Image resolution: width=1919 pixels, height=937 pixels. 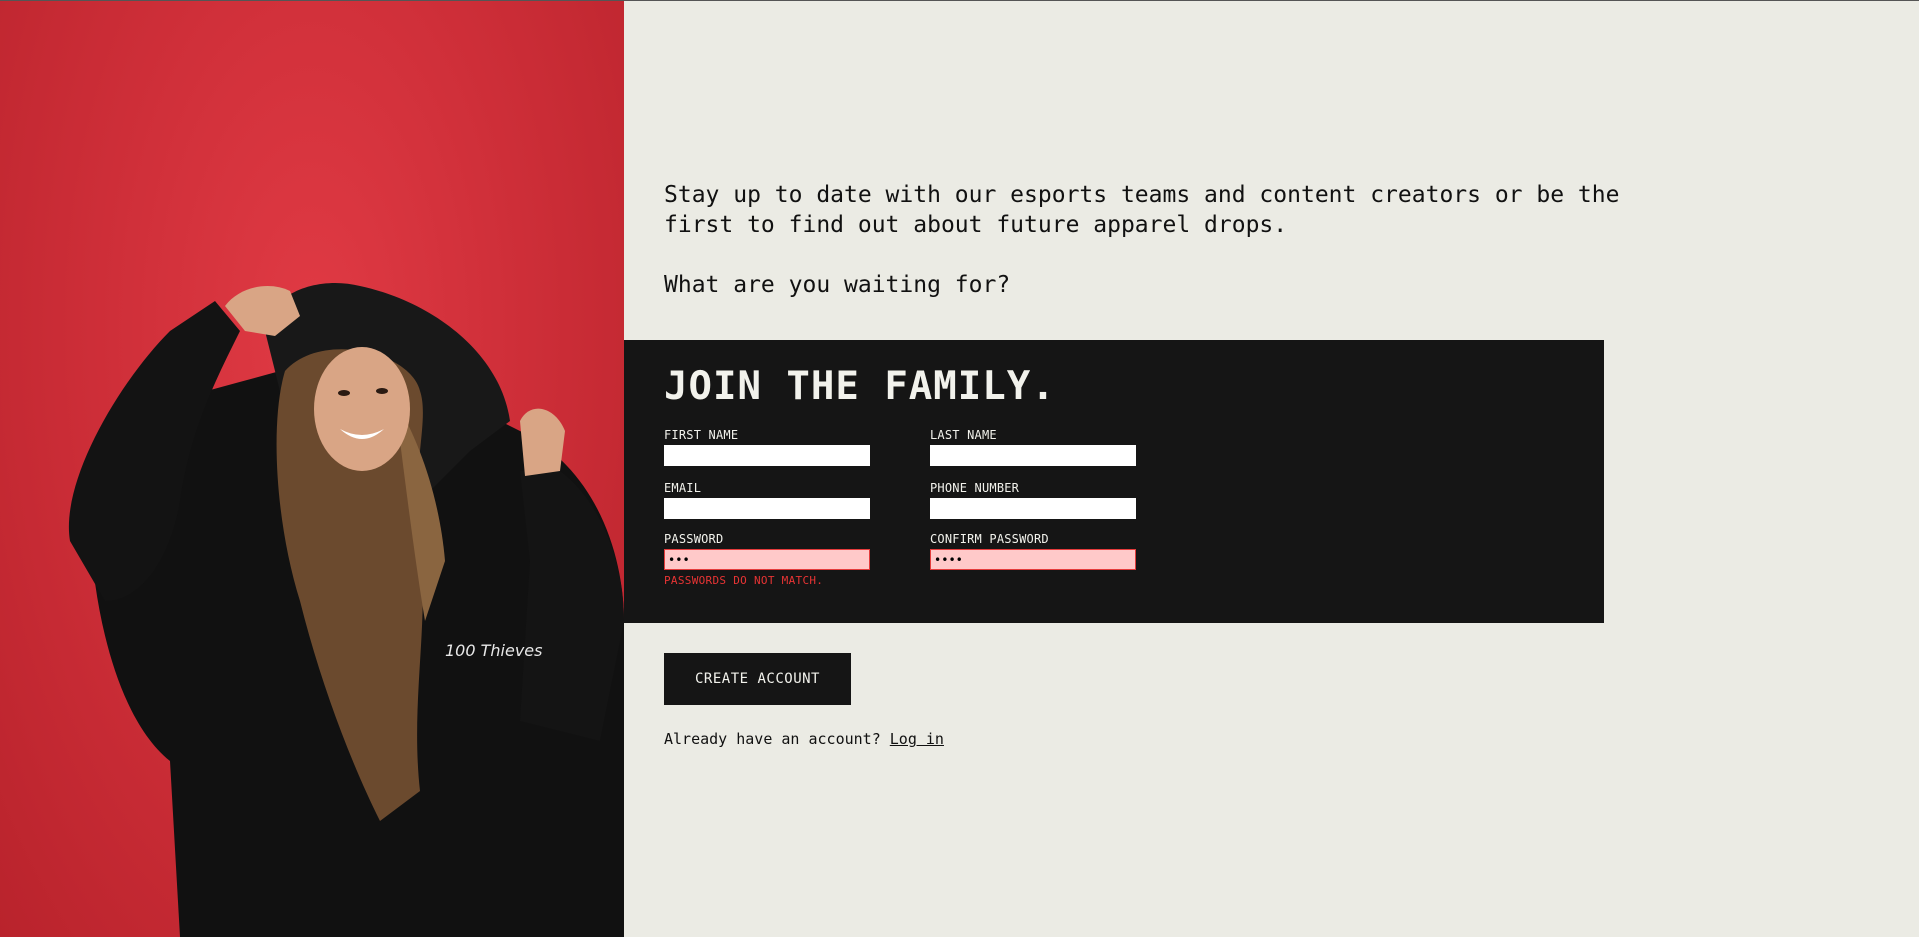 I want to click on password-input, so click(x=767, y=559).